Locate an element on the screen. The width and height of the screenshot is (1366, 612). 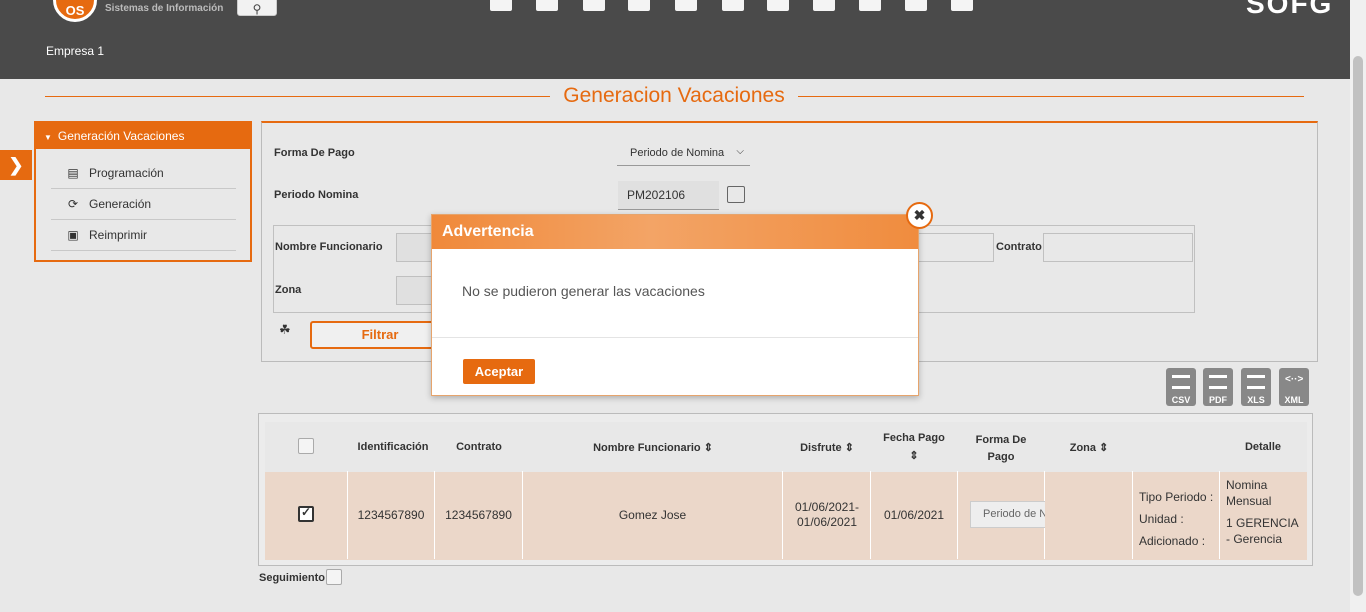
page-scrollbar is located at coordinates (1358, 306).